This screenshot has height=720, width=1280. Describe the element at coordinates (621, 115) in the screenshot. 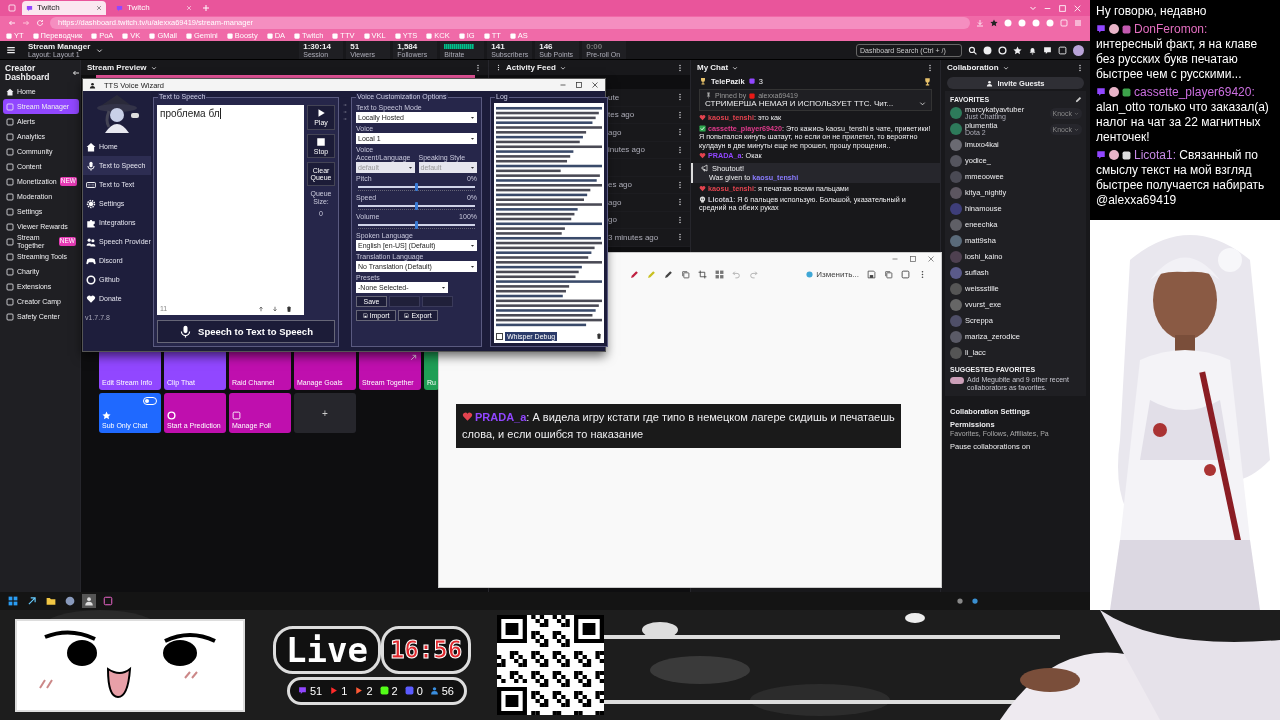

I see `activity-time: tes ago` at that location.